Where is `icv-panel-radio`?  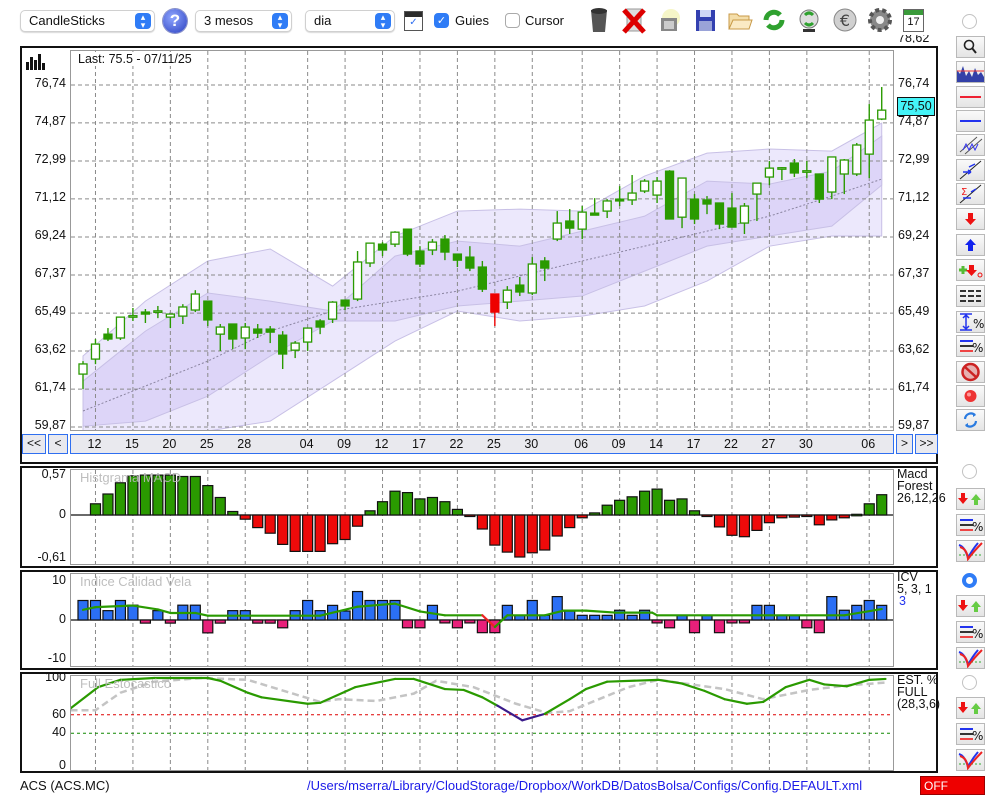 icv-panel-radio is located at coordinates (969, 580).